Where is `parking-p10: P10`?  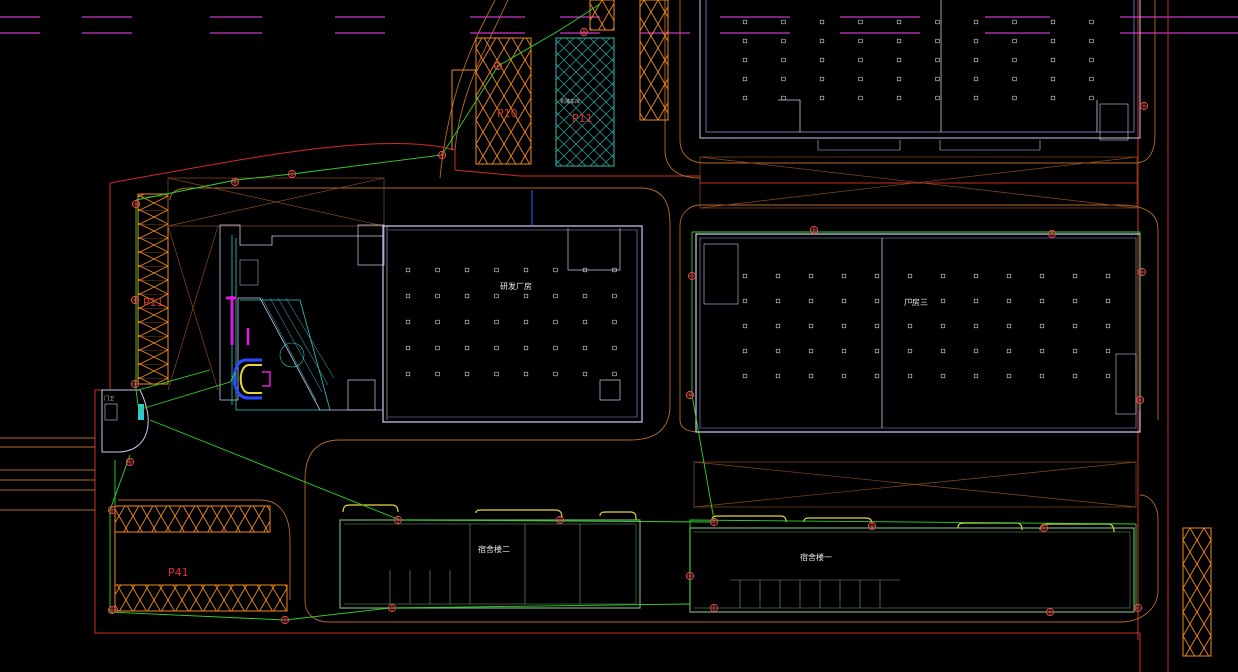 parking-p10: P10 is located at coordinates (491, 101).